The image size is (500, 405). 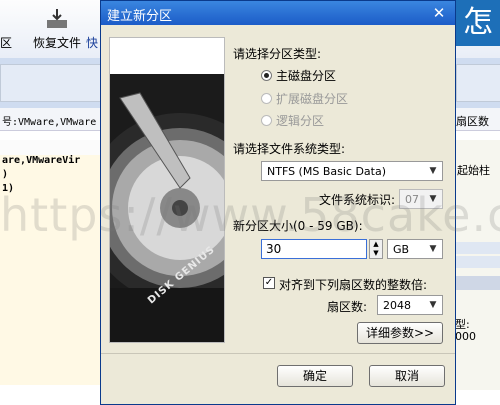 What do you see at coordinates (298, 226) in the screenshot?
I see `size-label: 新分区大小(0 - 59 GB):` at bounding box center [298, 226].